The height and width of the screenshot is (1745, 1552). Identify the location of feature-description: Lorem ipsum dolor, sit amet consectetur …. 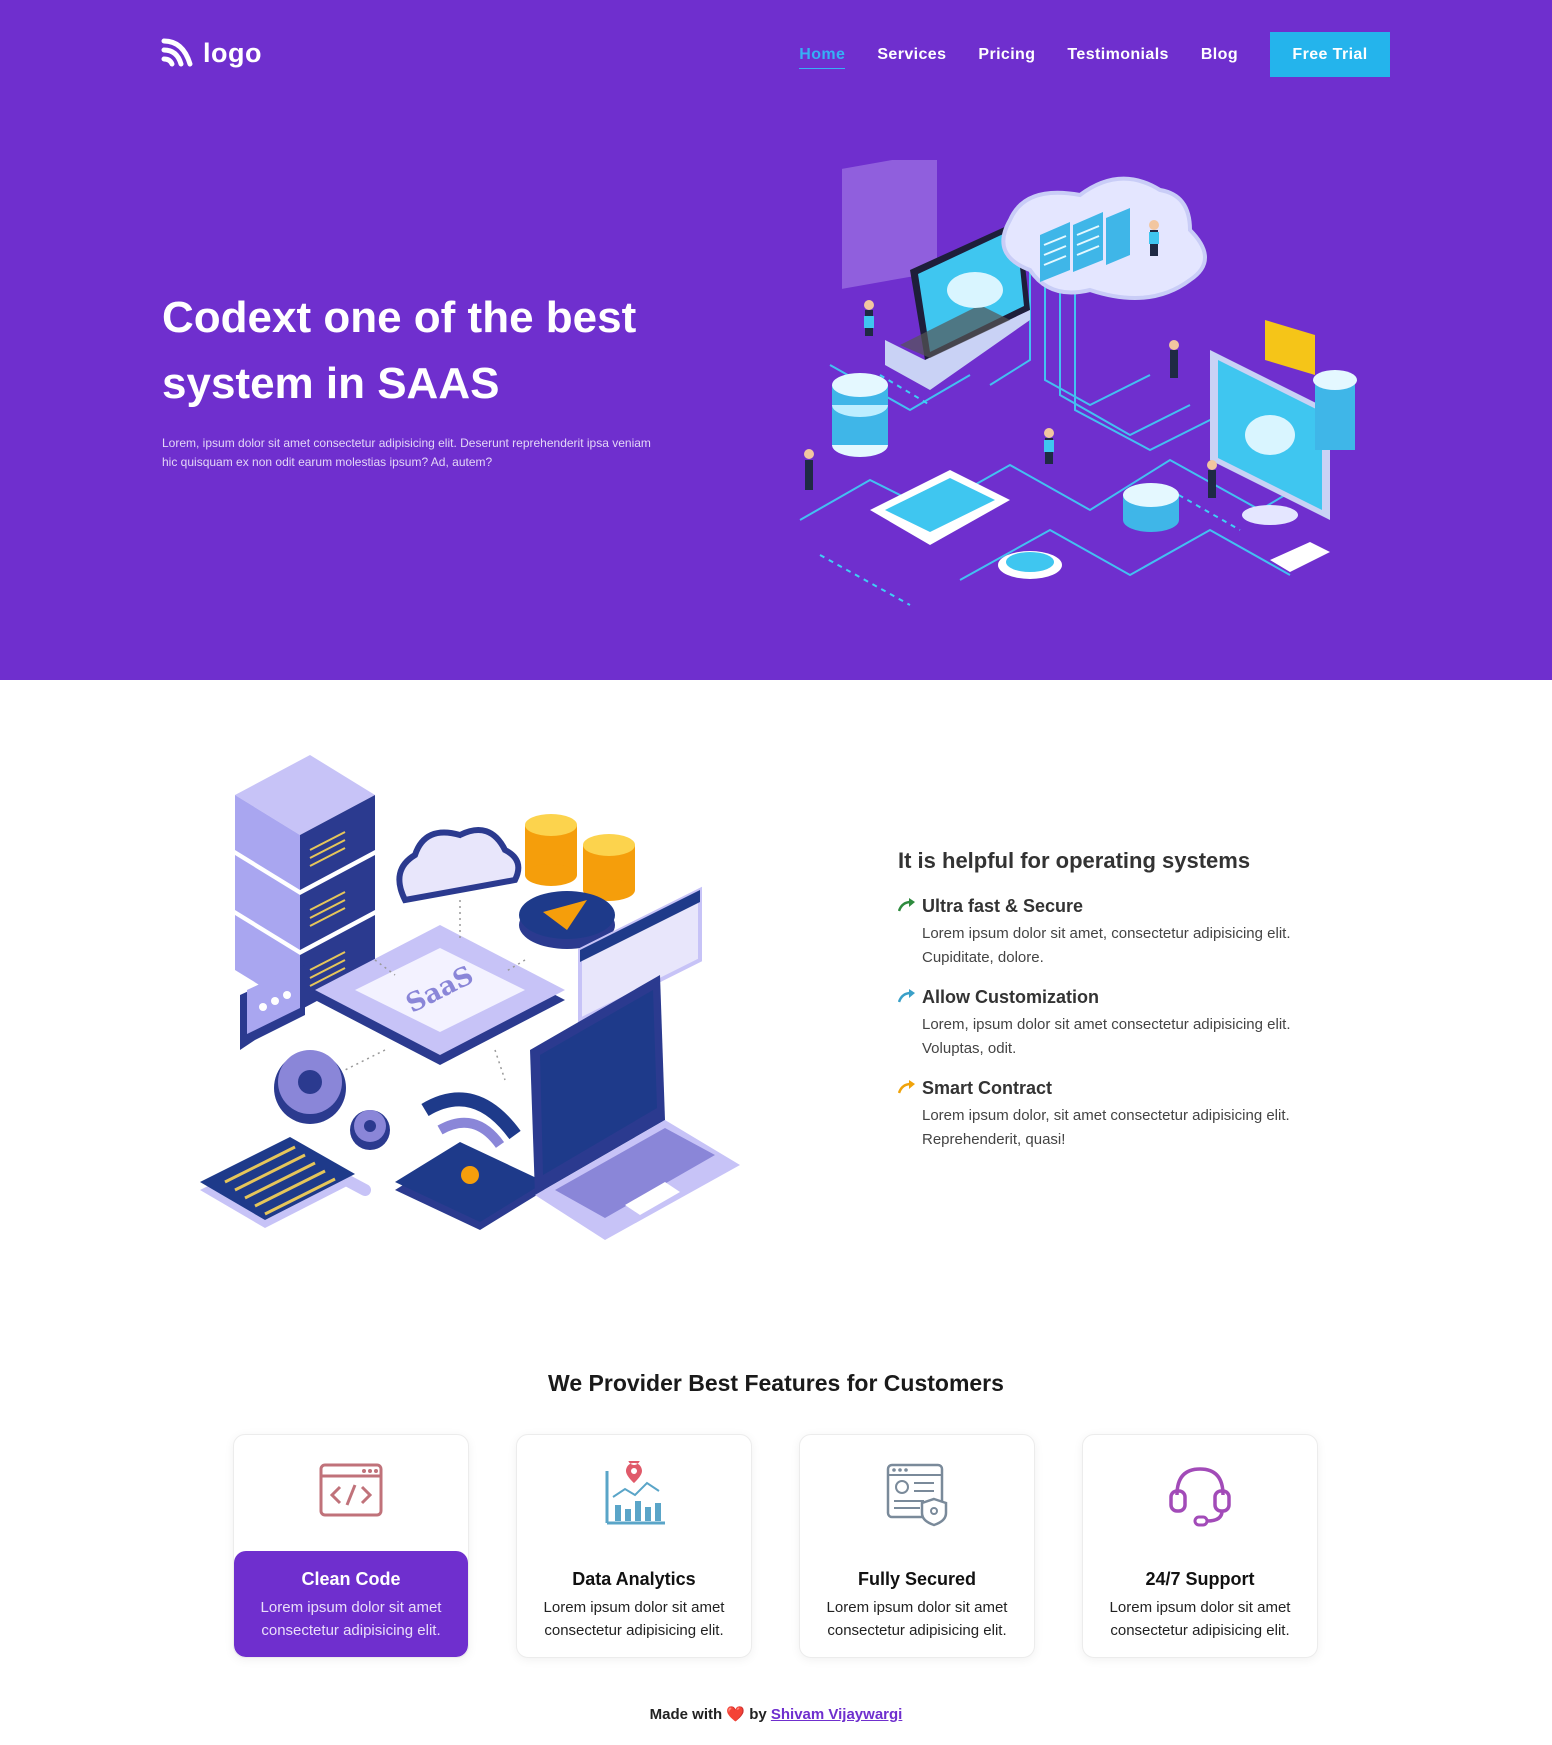
(1106, 1127).